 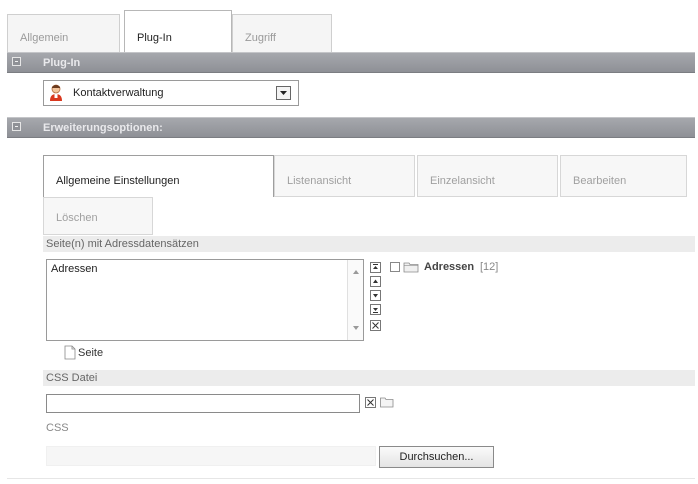 I want to click on folder-icon, so click(x=411, y=268).